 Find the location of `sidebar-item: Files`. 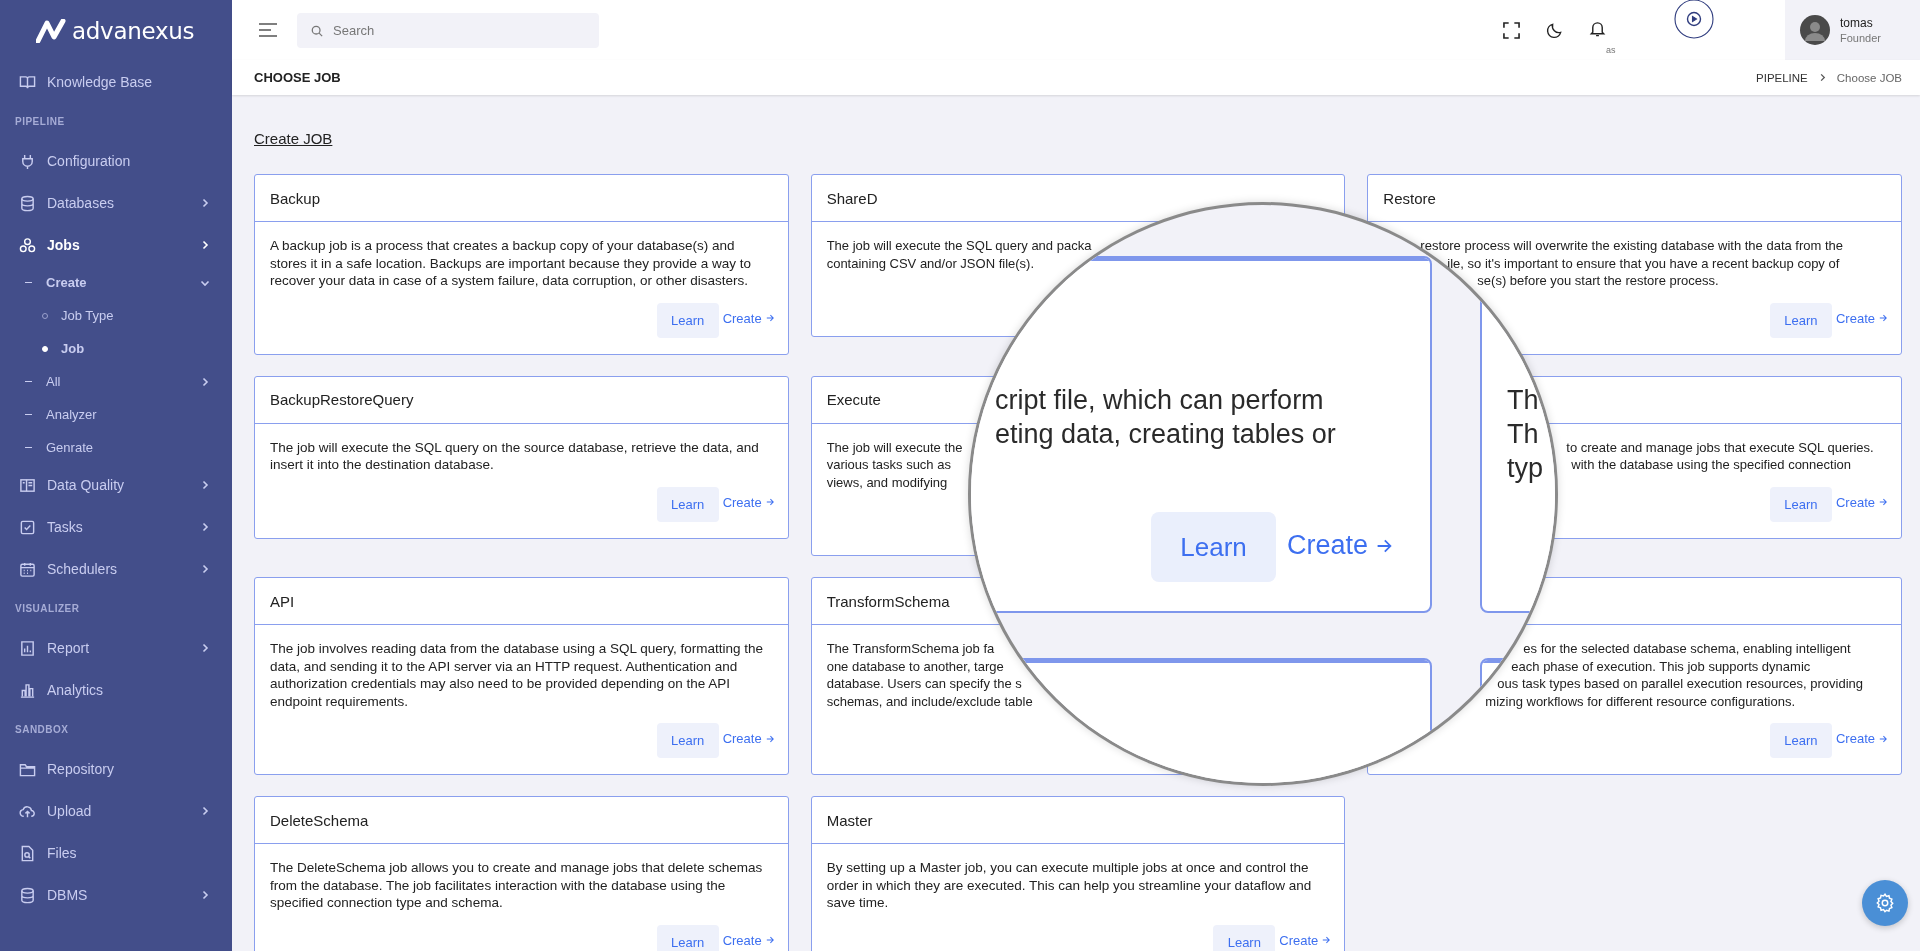

sidebar-item: Files is located at coordinates (116, 853).